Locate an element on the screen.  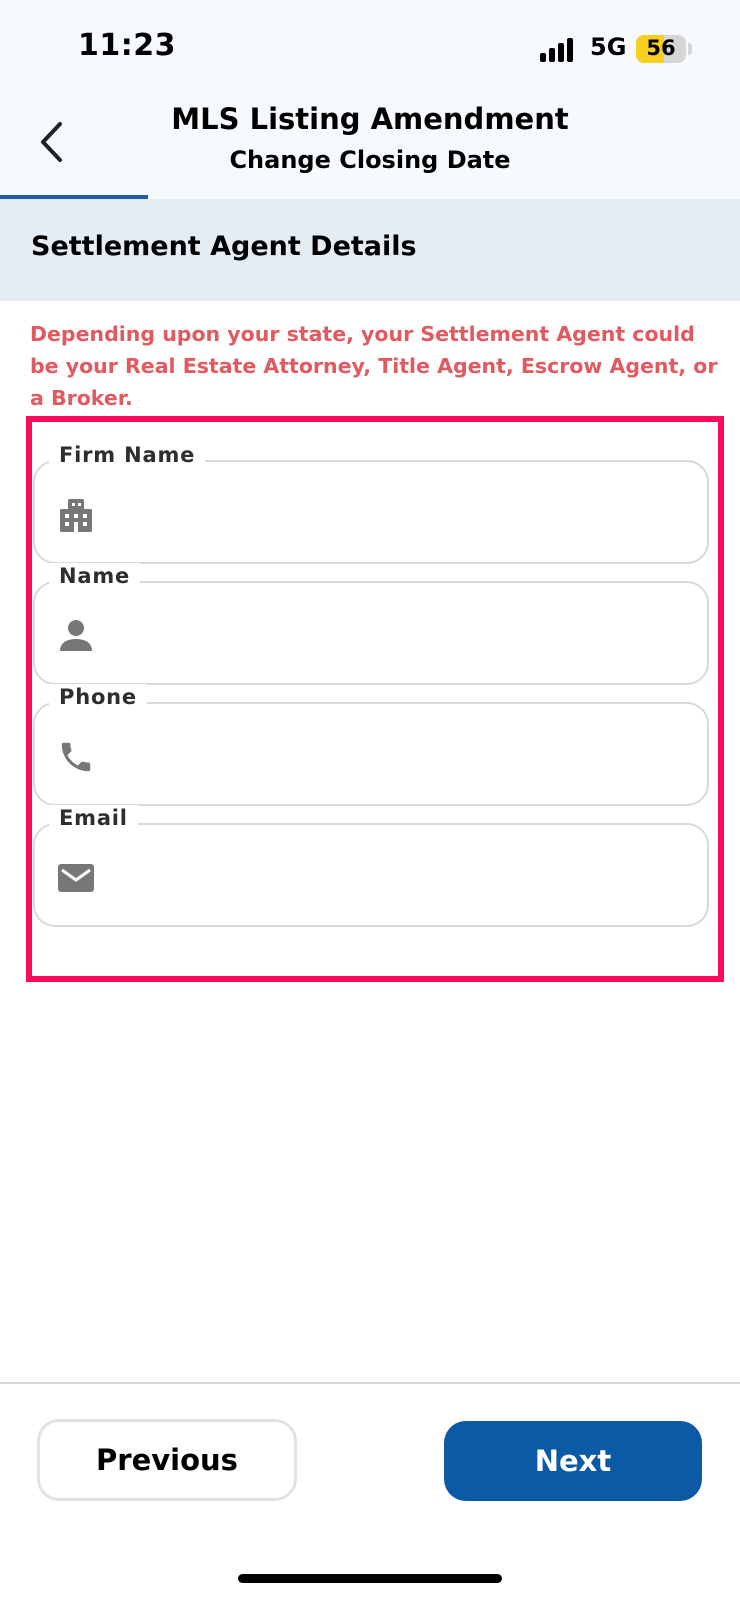
next-button: Next is located at coordinates (573, 1461).